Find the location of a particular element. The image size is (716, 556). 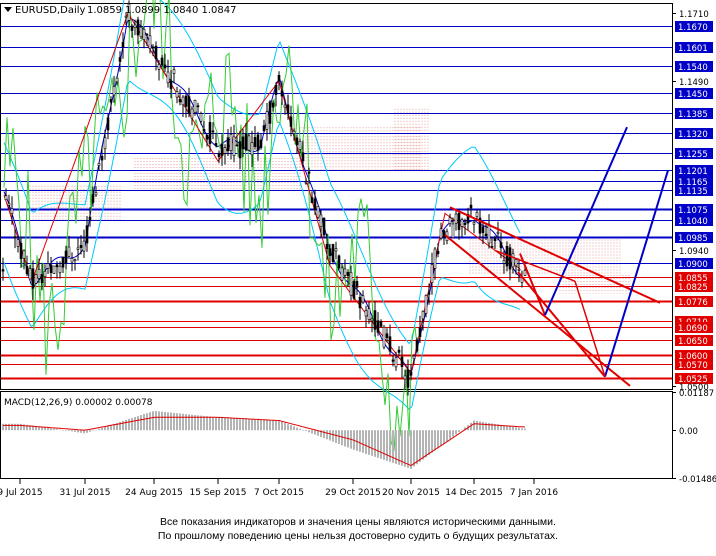

macd-tick-label: 0.00 is located at coordinates (688, 432).